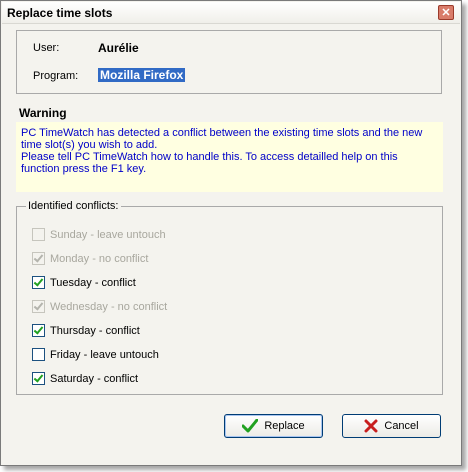 The image size is (468, 472). I want to click on conflict-checkbox-row: Thursday - conflict, so click(86, 330).